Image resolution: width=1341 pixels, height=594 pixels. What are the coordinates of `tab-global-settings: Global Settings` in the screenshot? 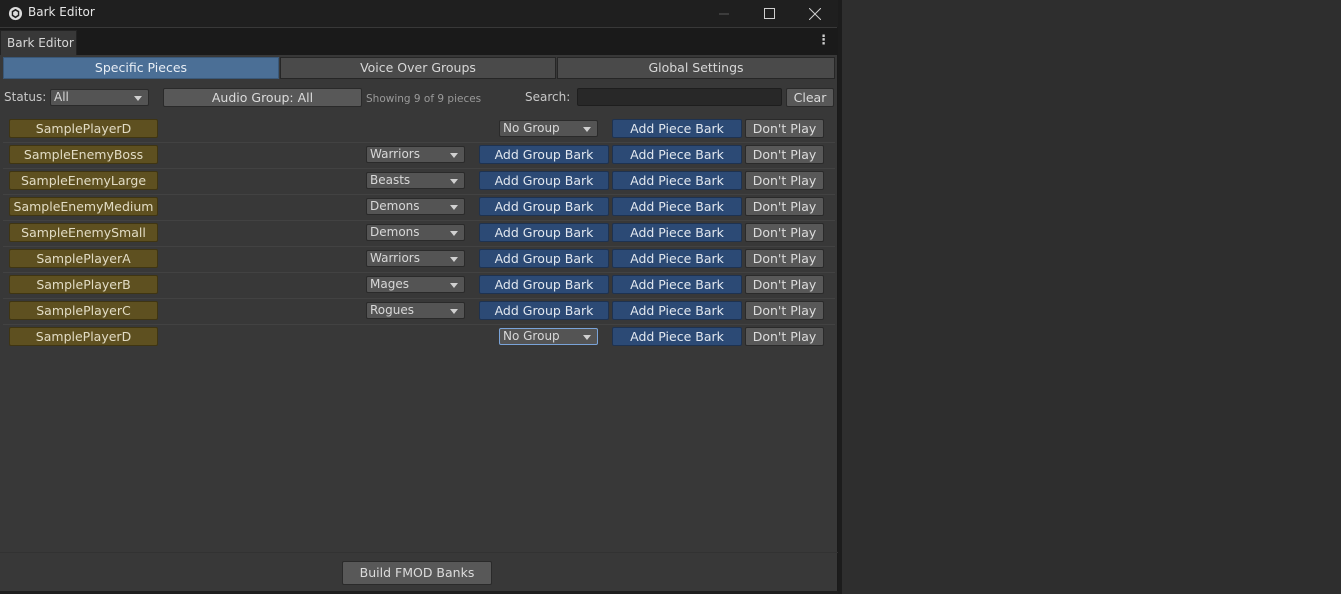 It's located at (696, 68).